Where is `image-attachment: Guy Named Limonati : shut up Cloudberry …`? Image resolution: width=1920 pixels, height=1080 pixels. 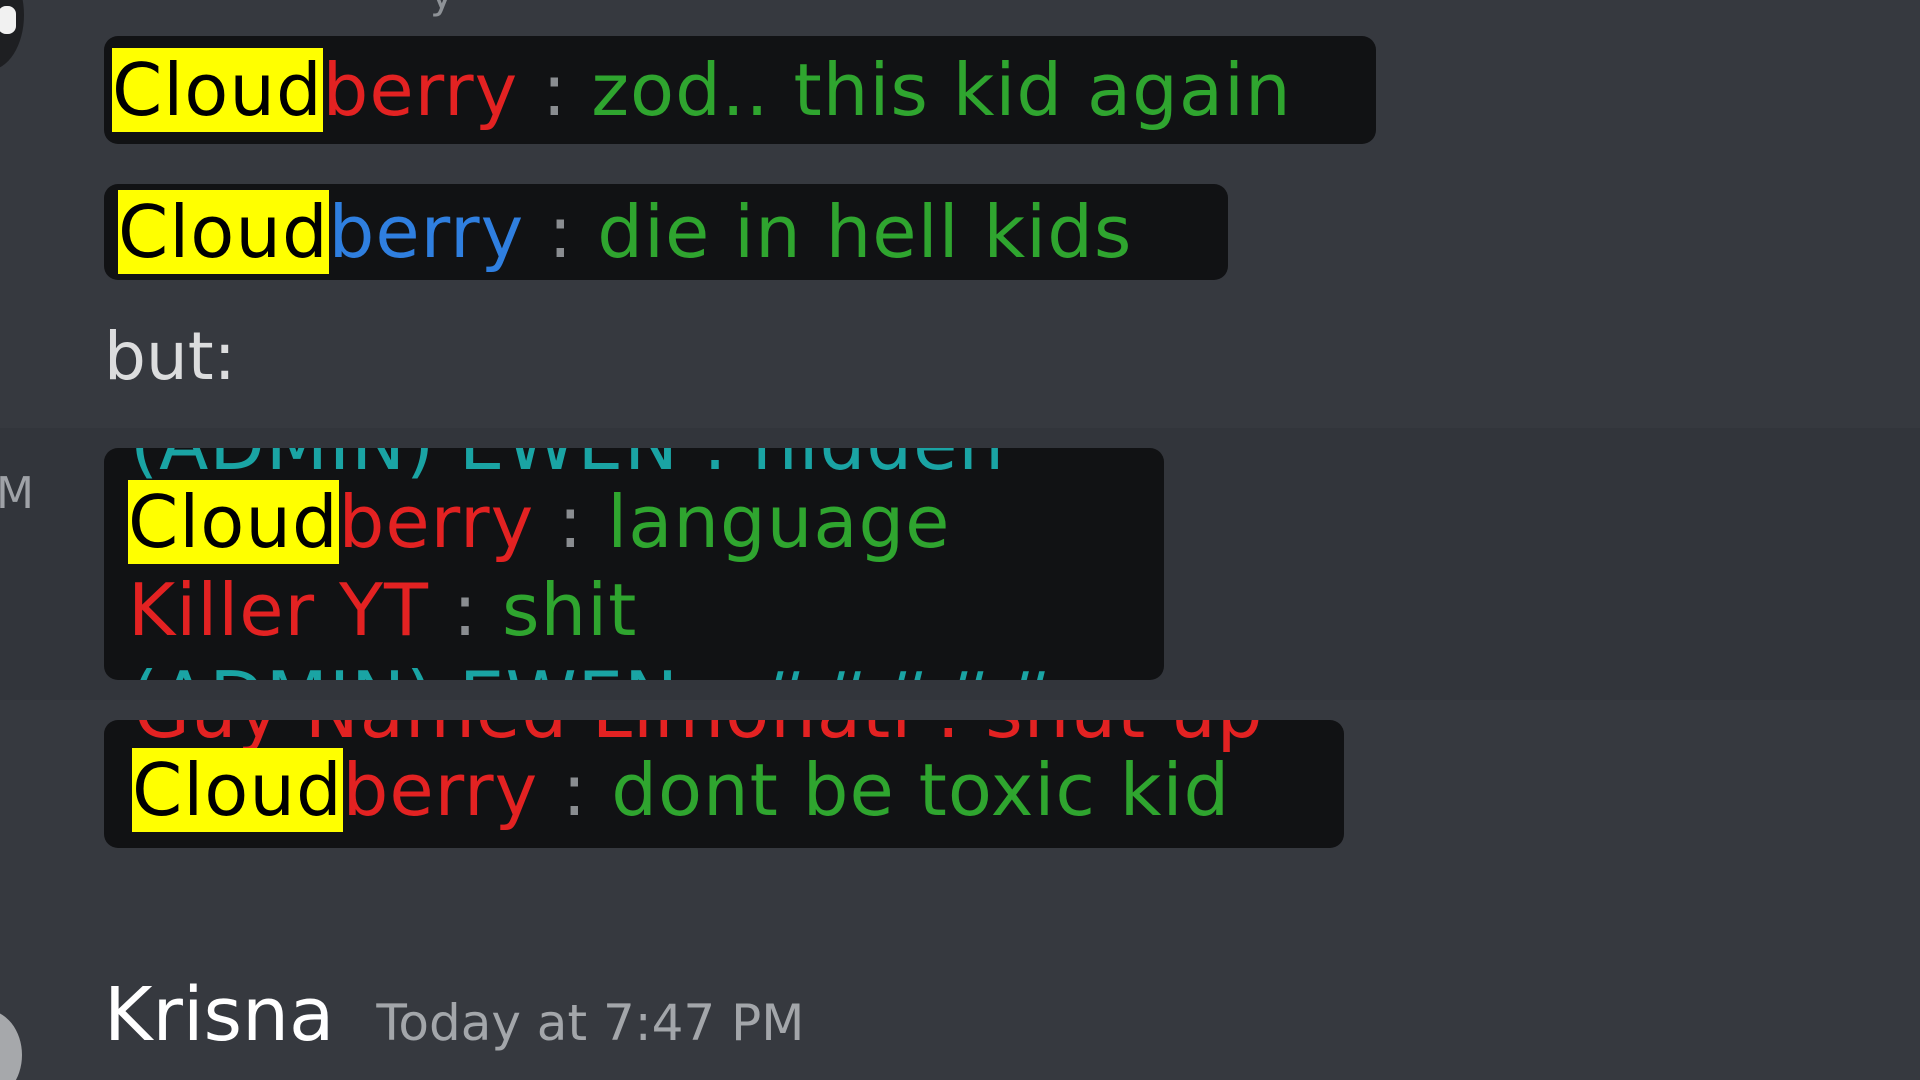 image-attachment: Guy Named Limonati : shut up Cloudberry … is located at coordinates (724, 784).